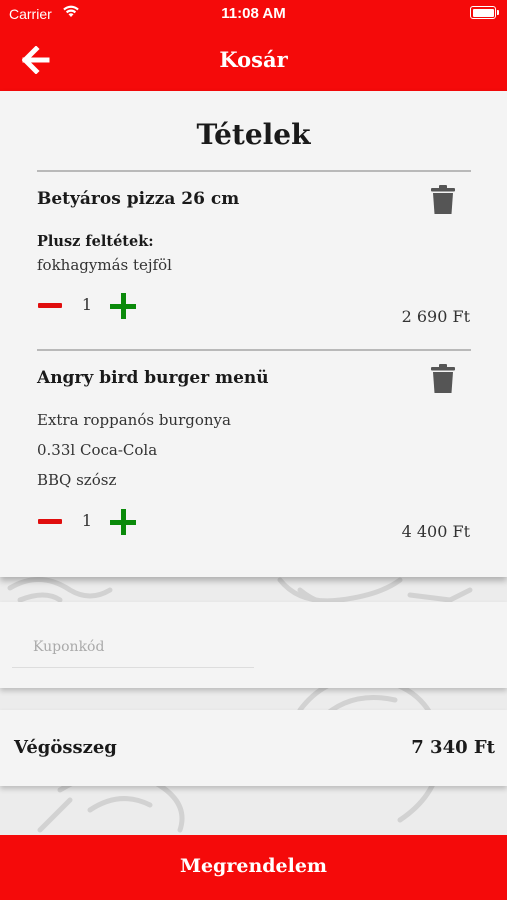 The height and width of the screenshot is (900, 507). I want to click on extras-label: Plusz feltétek:, so click(95, 241).